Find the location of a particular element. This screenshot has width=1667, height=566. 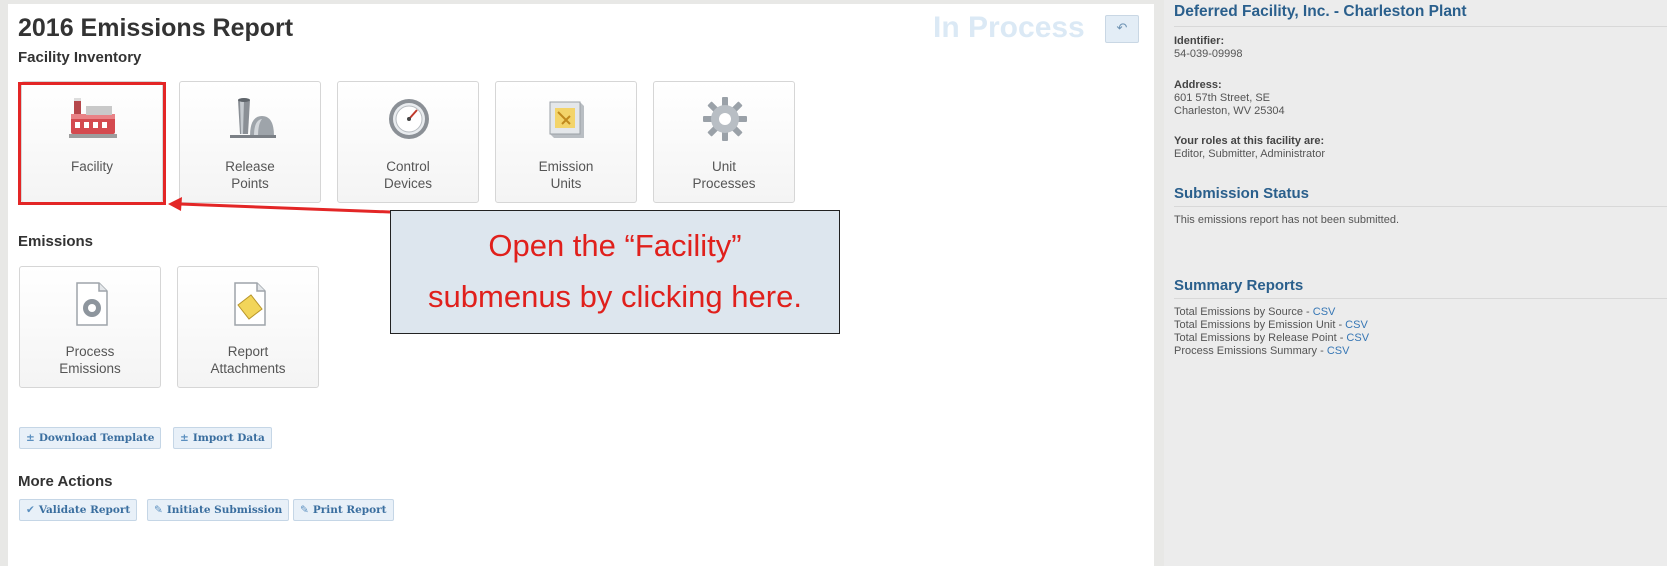

emission-units-tile-label: Emission Units is located at coordinates (566, 175).